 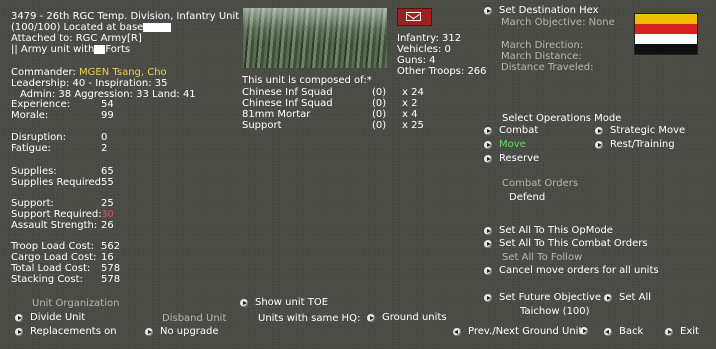 What do you see at coordinates (89, 83) in the screenshot?
I see `commander-leadership: Leadership: 40 - Inspiration: 35` at bounding box center [89, 83].